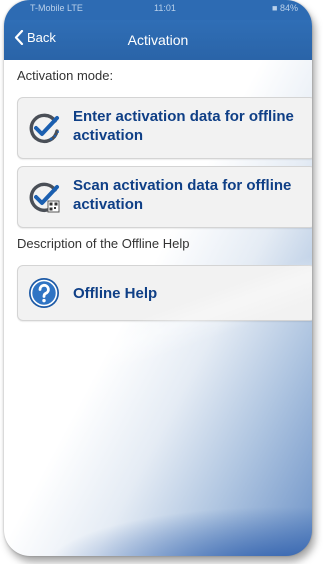  Describe the element at coordinates (56, 8) in the screenshot. I see `carrier-label: T-Mobile LTE` at that location.